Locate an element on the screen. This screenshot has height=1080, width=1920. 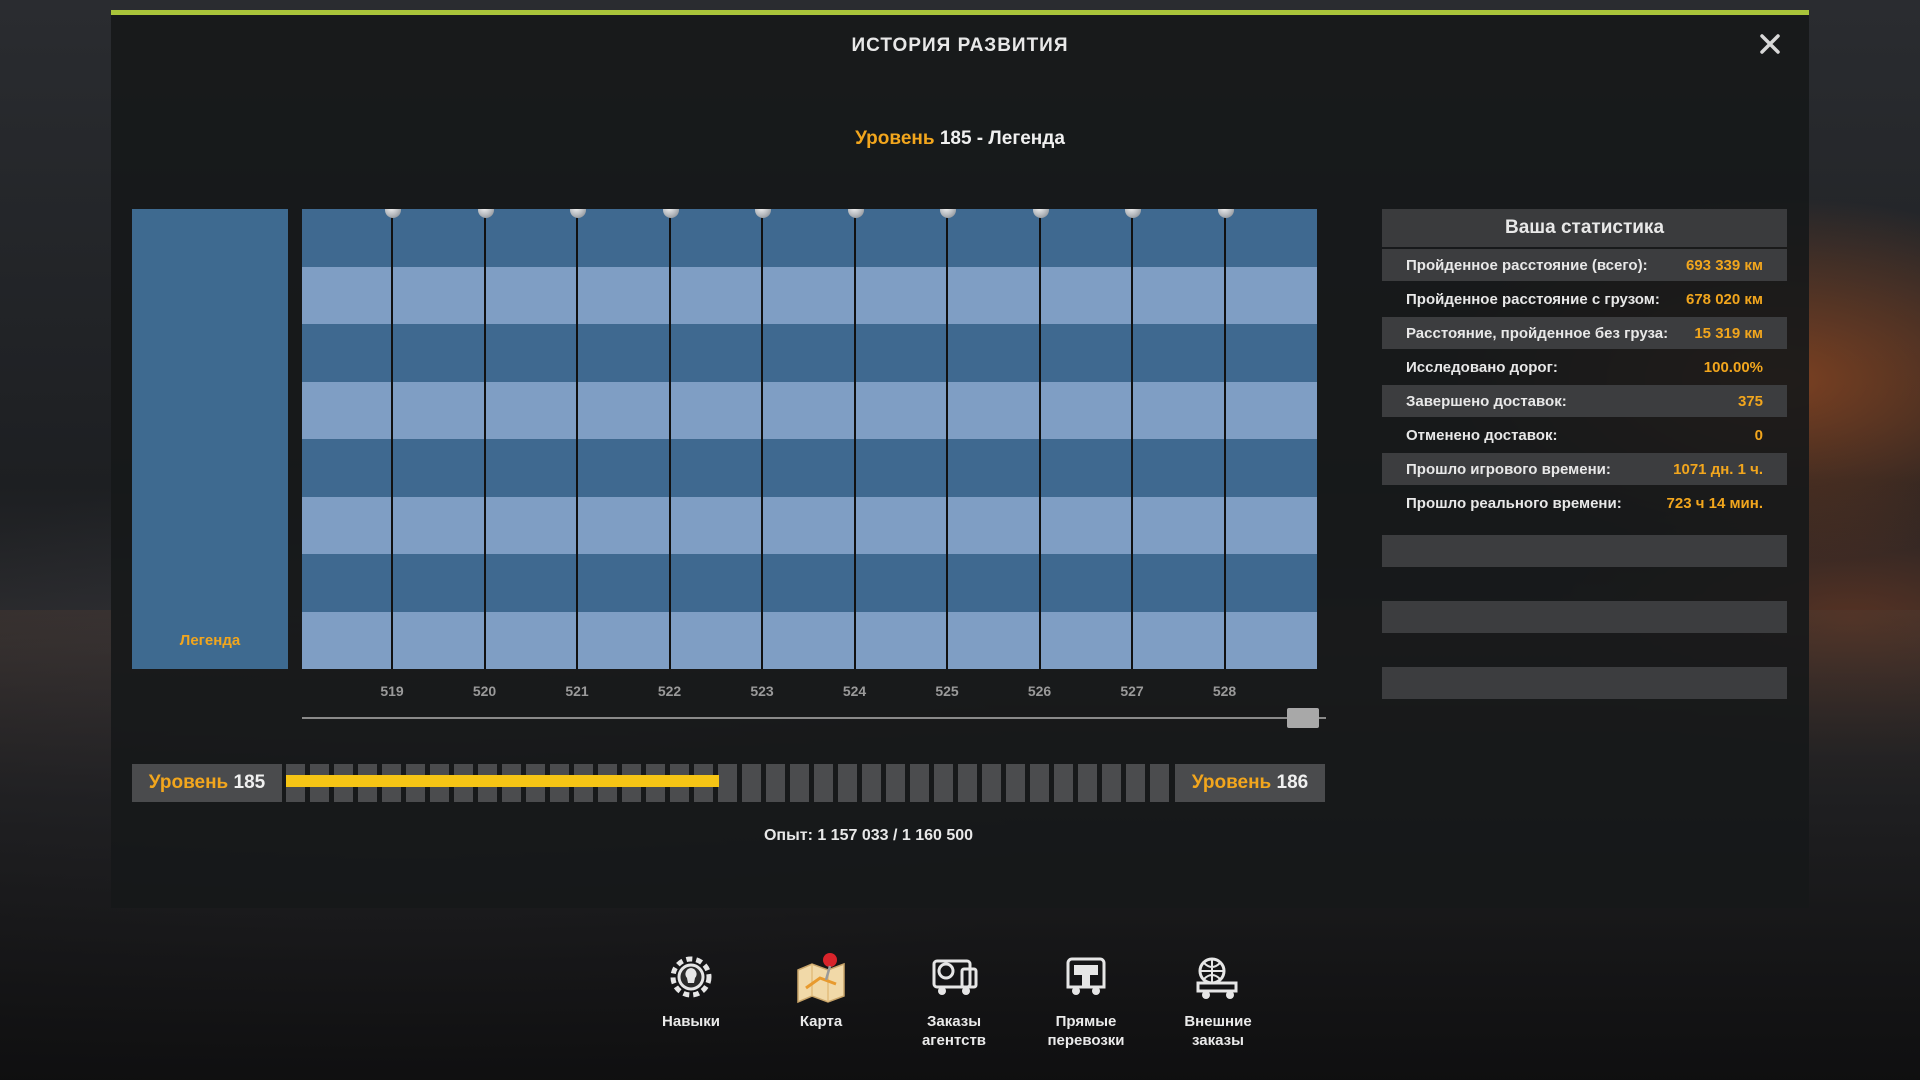
level-tick-label: 523 is located at coordinates (762, 691).